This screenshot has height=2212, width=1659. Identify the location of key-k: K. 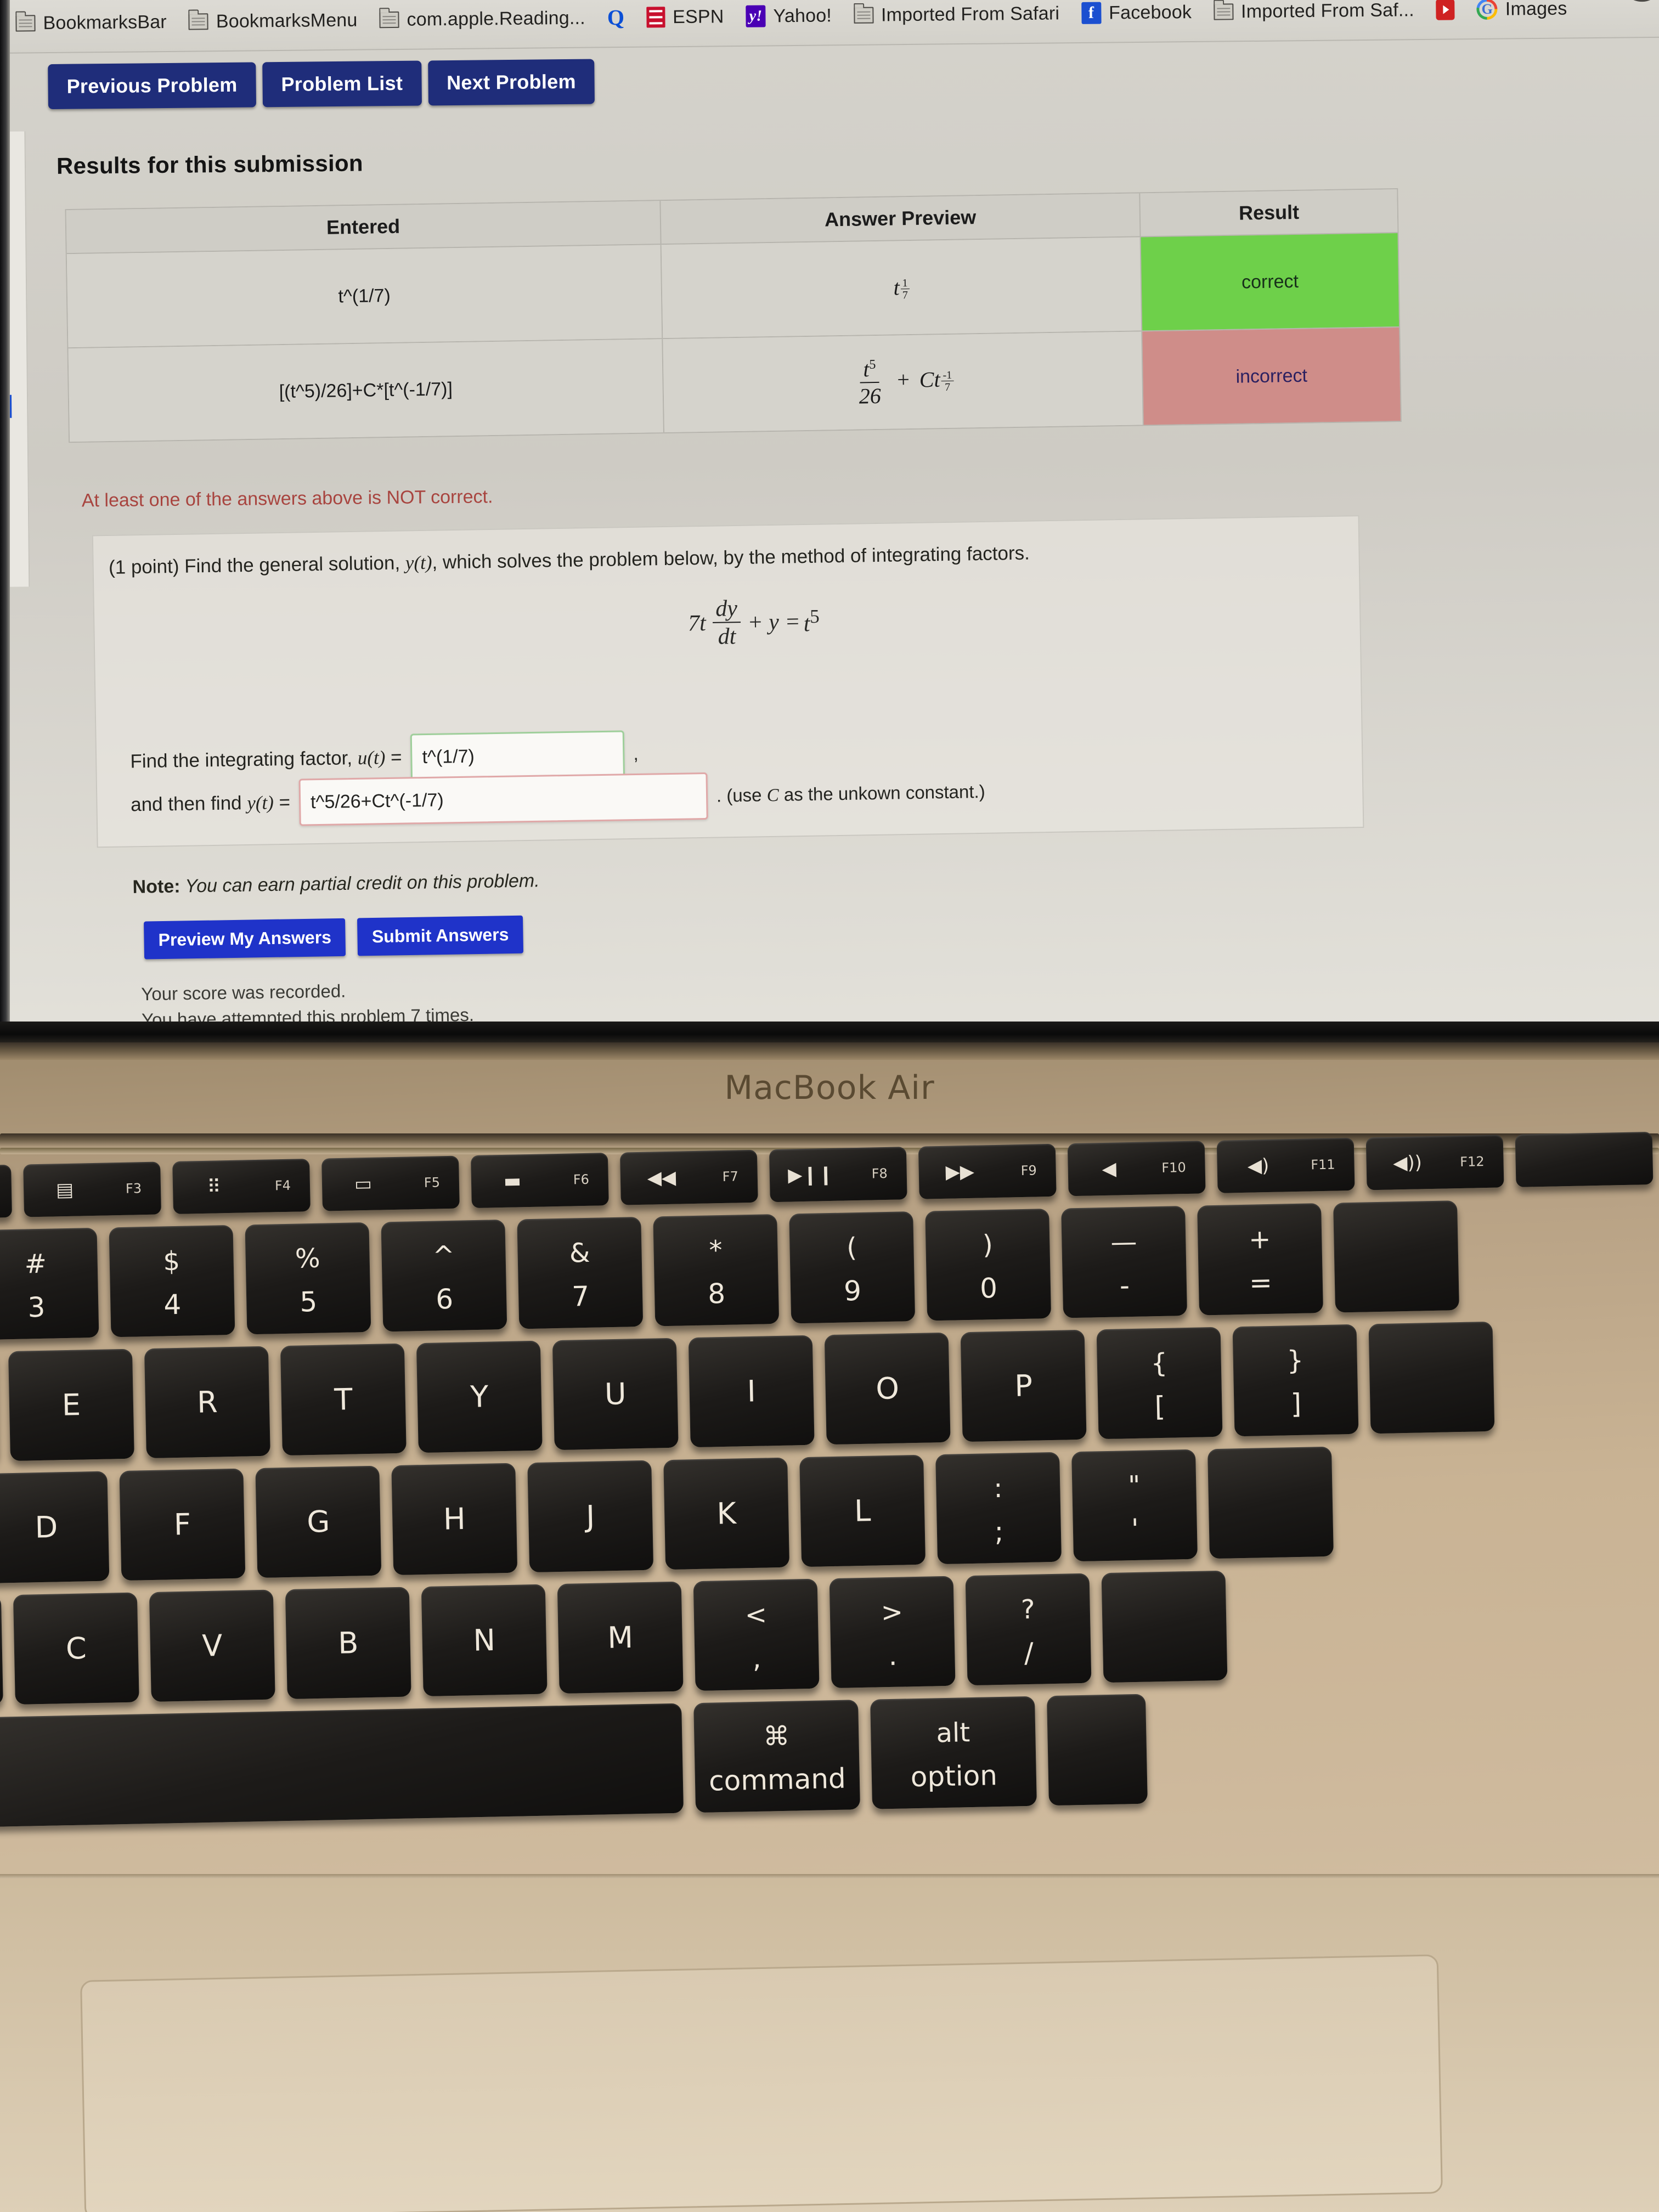
(727, 1513).